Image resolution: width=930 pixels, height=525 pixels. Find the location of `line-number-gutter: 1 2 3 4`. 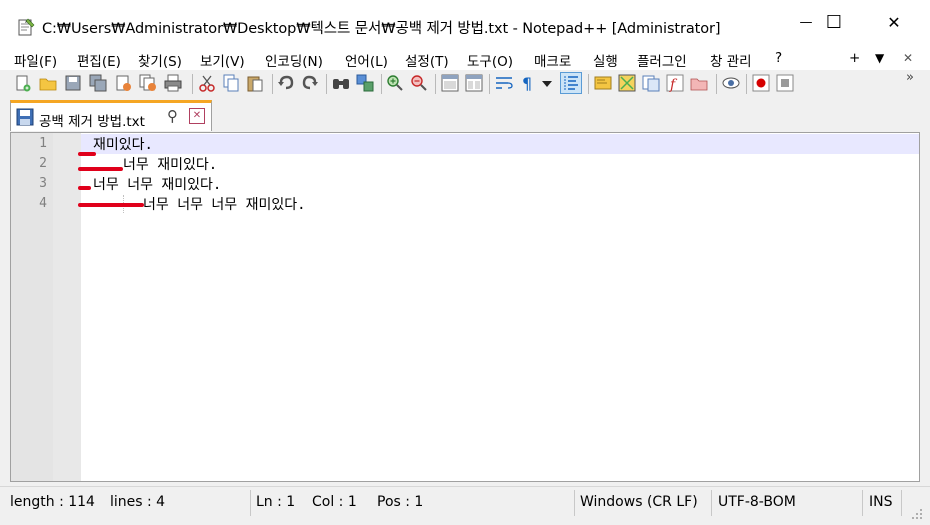

line-number-gutter: 1 2 3 4 is located at coordinates (32, 307).